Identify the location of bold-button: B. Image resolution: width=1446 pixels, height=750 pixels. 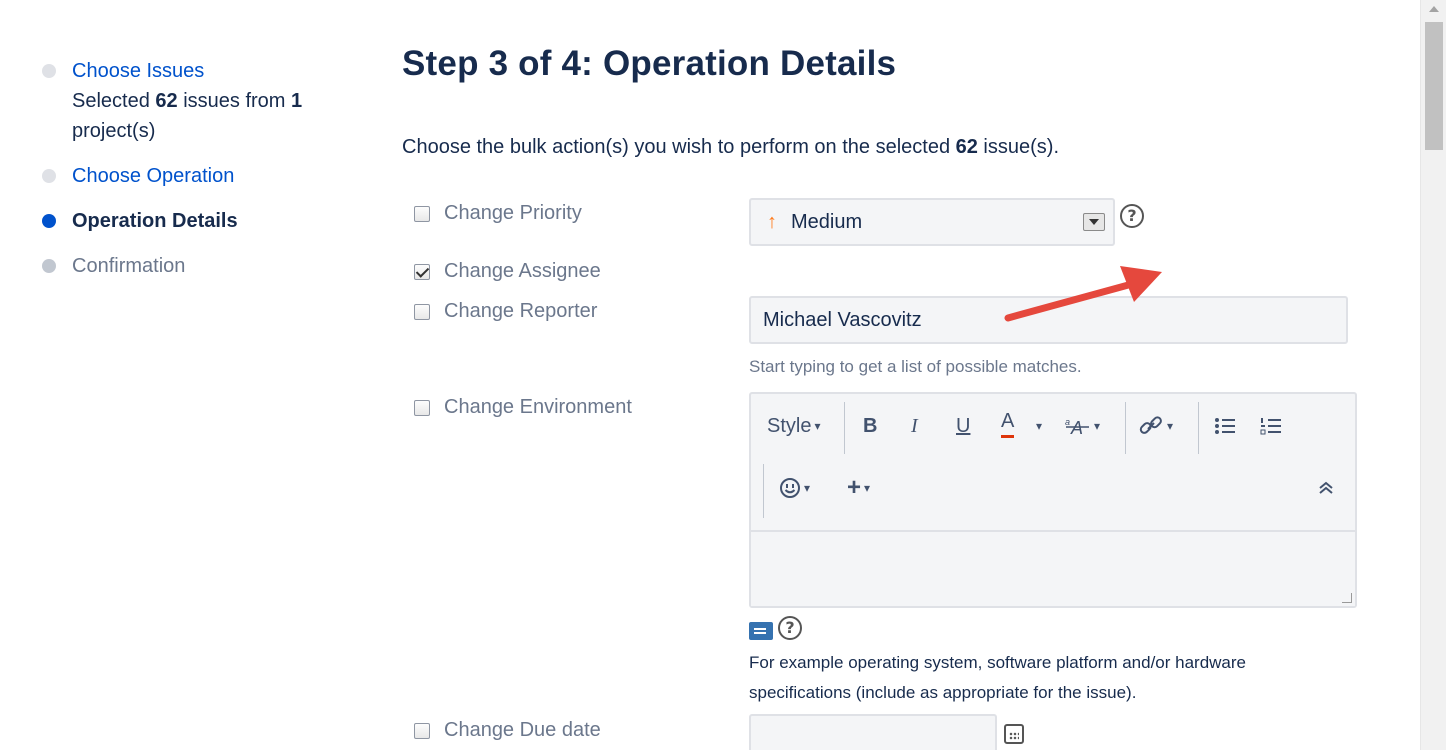
(870, 426).